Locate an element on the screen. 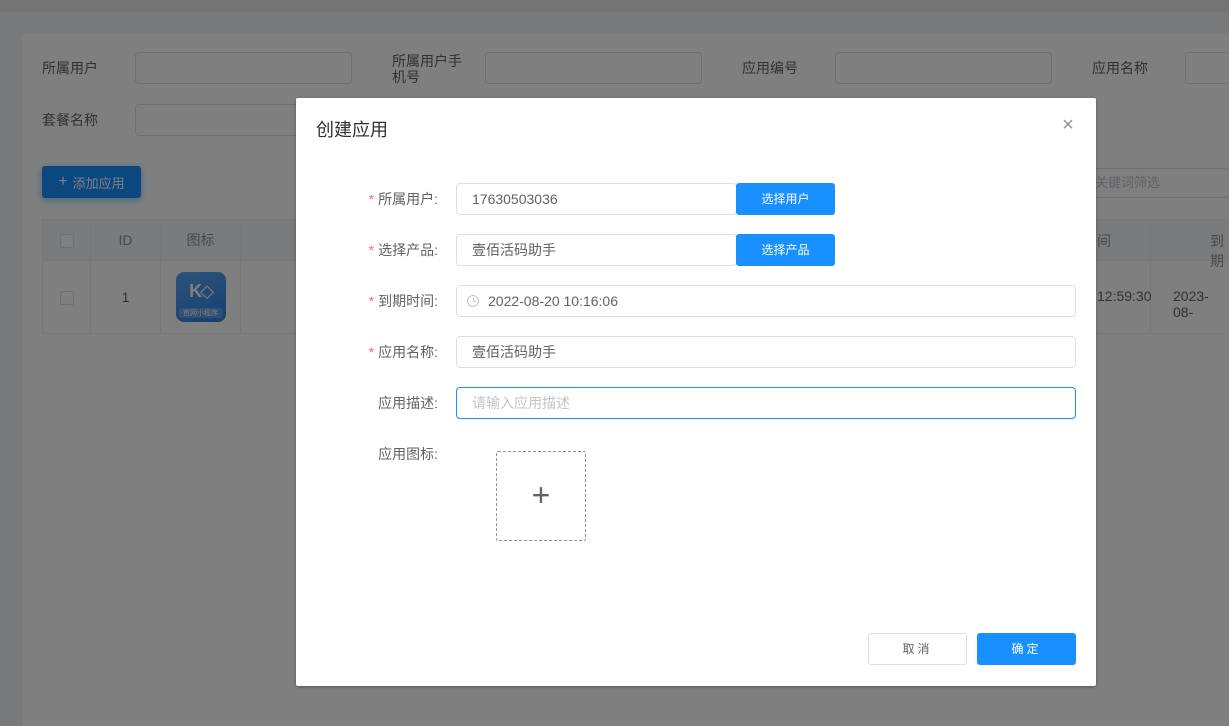 This screenshot has height=726, width=1229. owner-user-row: * 所属用户: 17630503036 选择用户 is located at coordinates (696, 199).